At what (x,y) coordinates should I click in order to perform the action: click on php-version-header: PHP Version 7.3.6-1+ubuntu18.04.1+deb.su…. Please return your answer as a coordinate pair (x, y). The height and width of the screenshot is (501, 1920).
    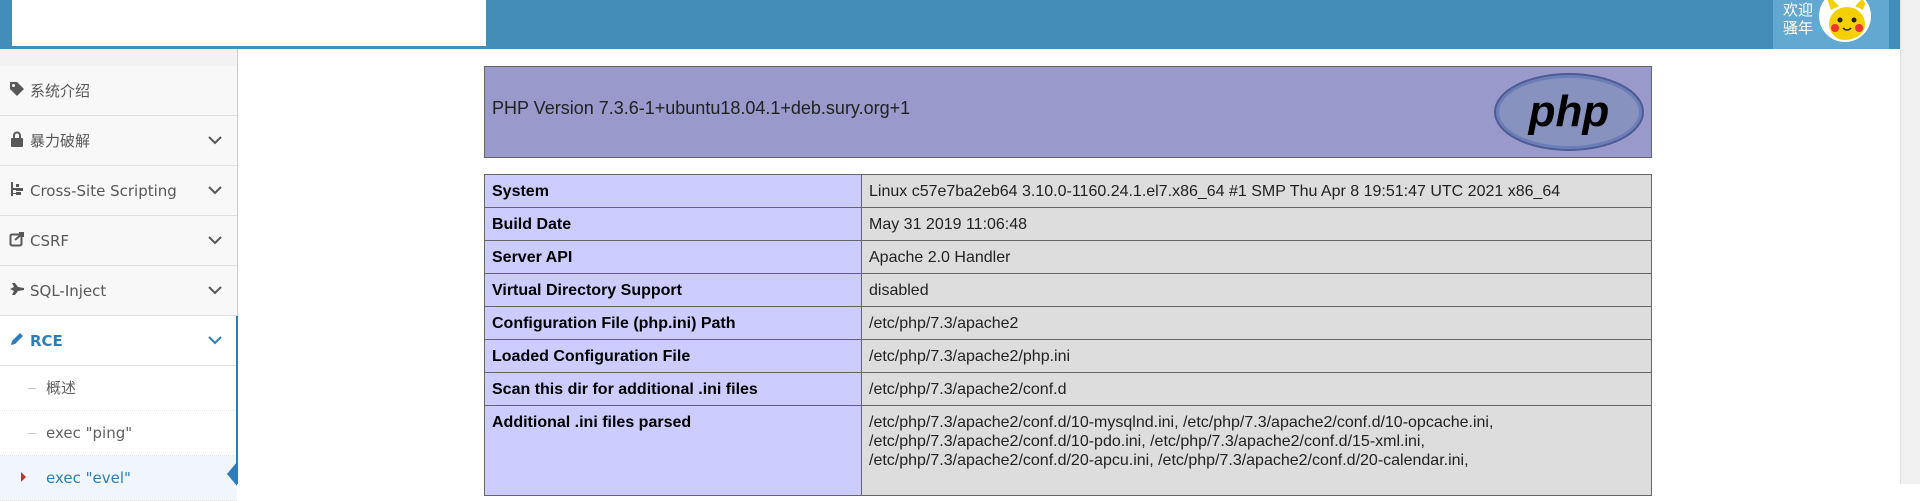
    Looking at the image, I should click on (1068, 112).